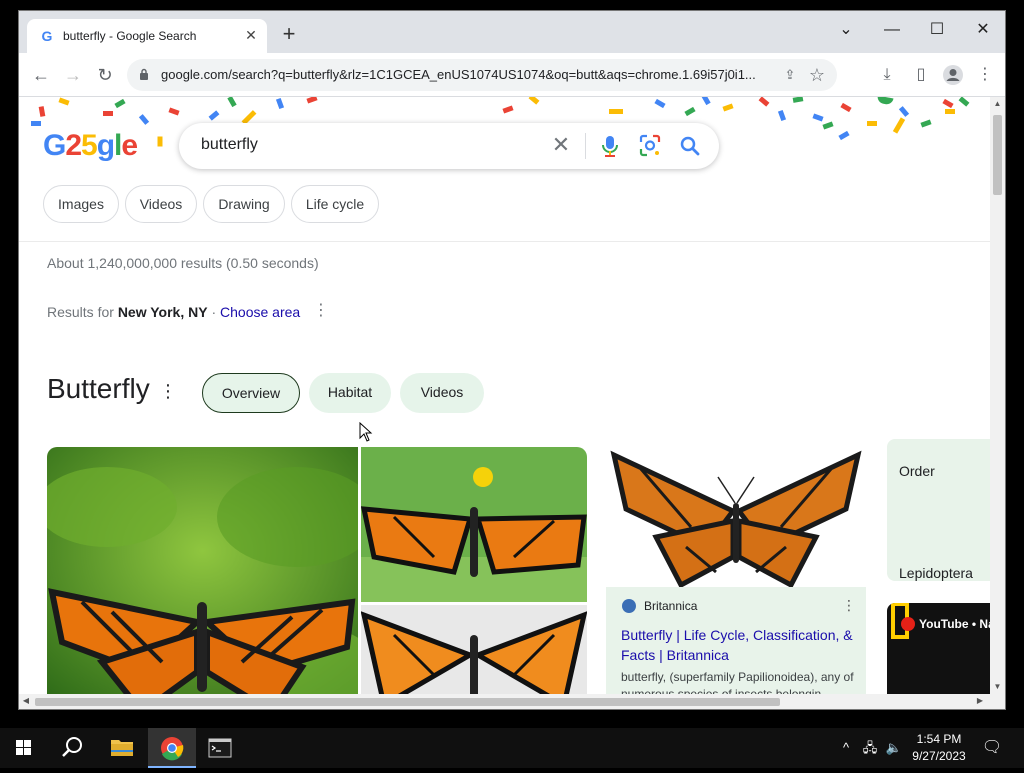 This screenshot has width=1024, height=773. What do you see at coordinates (72, 748) in the screenshot?
I see `taskbar-search-button` at bounding box center [72, 748].